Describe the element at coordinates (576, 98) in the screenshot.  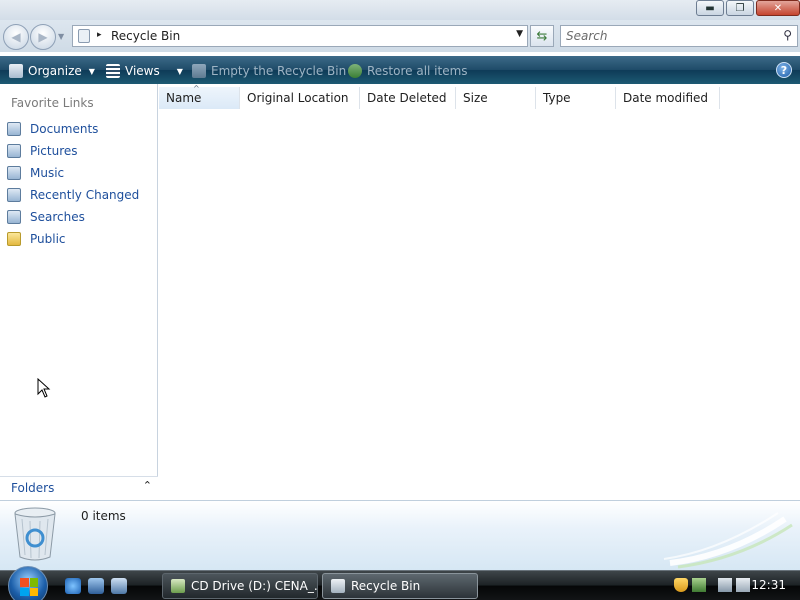
I see `column-header-type: Type` at that location.